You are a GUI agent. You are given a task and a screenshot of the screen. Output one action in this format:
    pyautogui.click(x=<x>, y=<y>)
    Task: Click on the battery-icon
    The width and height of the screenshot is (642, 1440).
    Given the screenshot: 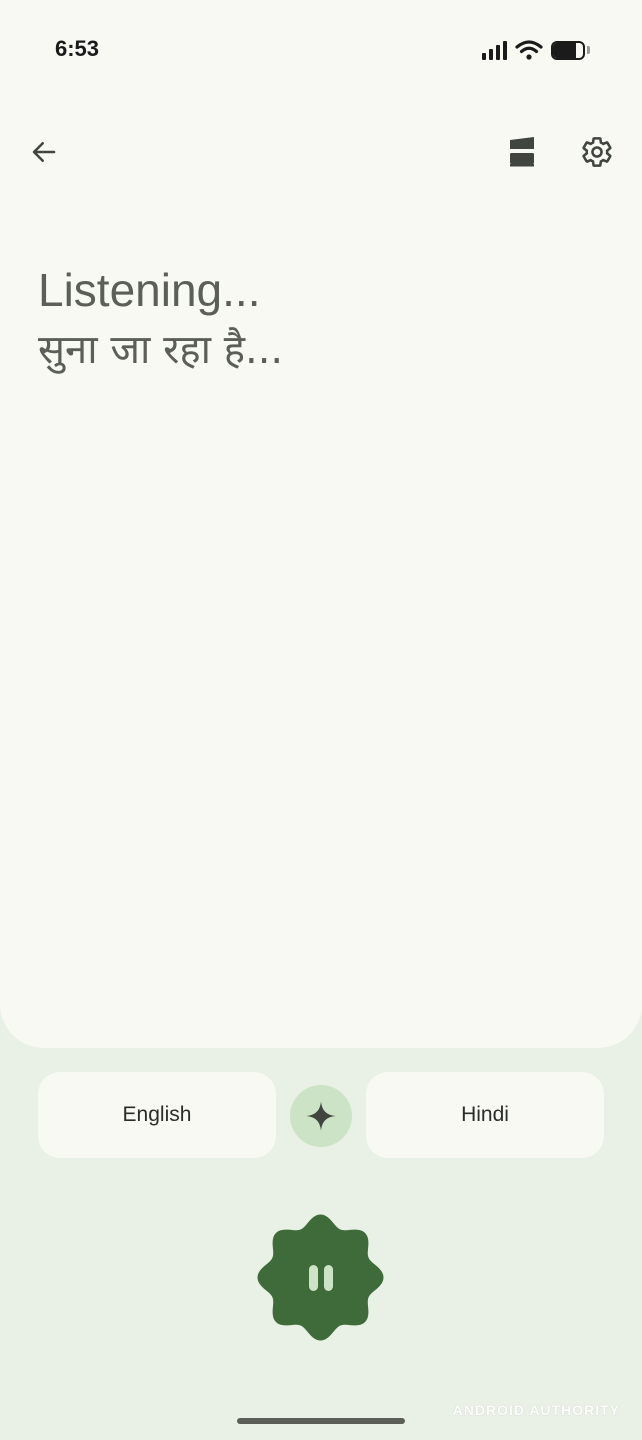 What is the action you would take?
    pyautogui.click(x=570, y=50)
    